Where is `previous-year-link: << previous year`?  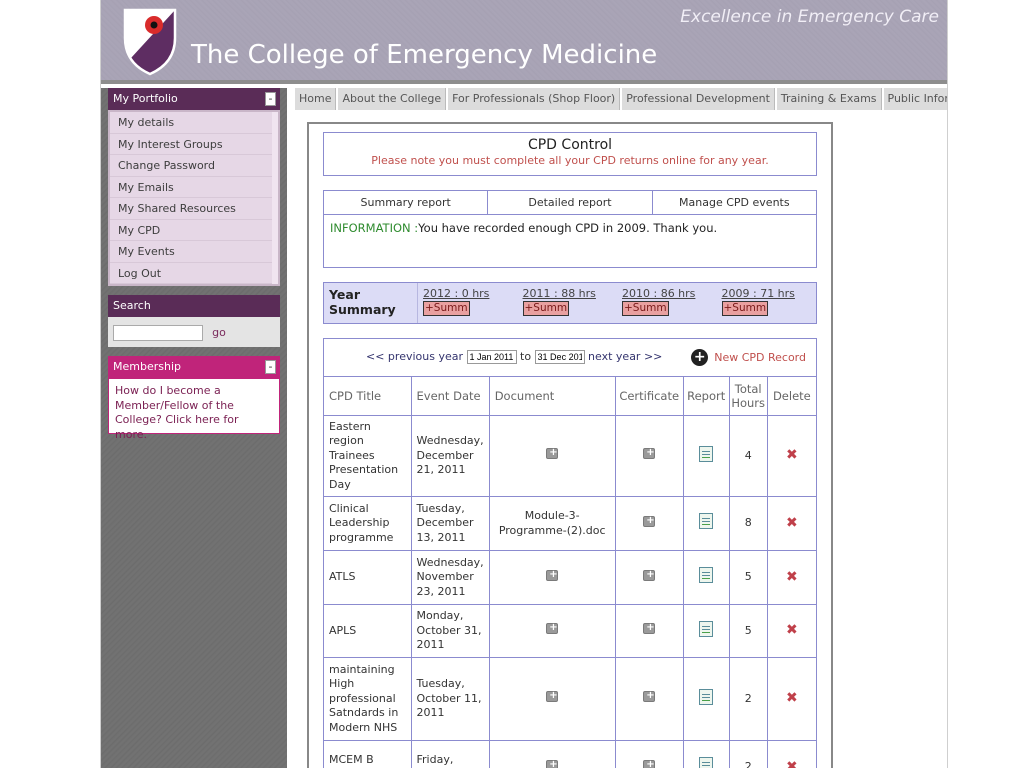
previous-year-link: << previous year is located at coordinates (414, 356).